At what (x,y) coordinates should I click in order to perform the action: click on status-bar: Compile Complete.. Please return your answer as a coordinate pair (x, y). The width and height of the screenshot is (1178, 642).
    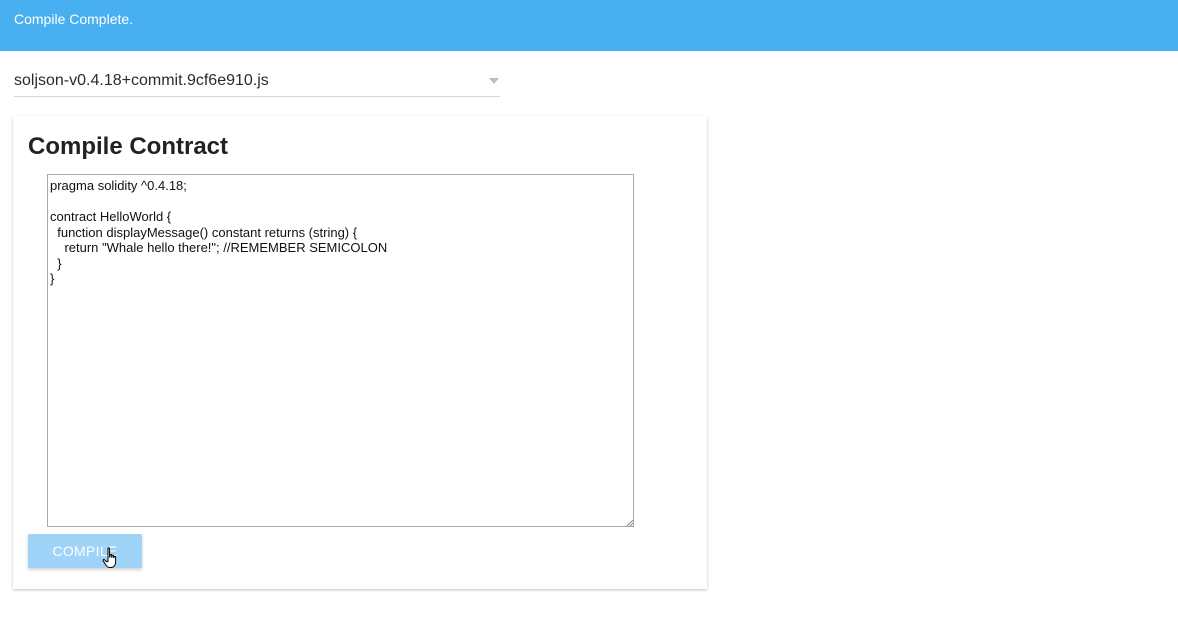
    Looking at the image, I should click on (589, 25).